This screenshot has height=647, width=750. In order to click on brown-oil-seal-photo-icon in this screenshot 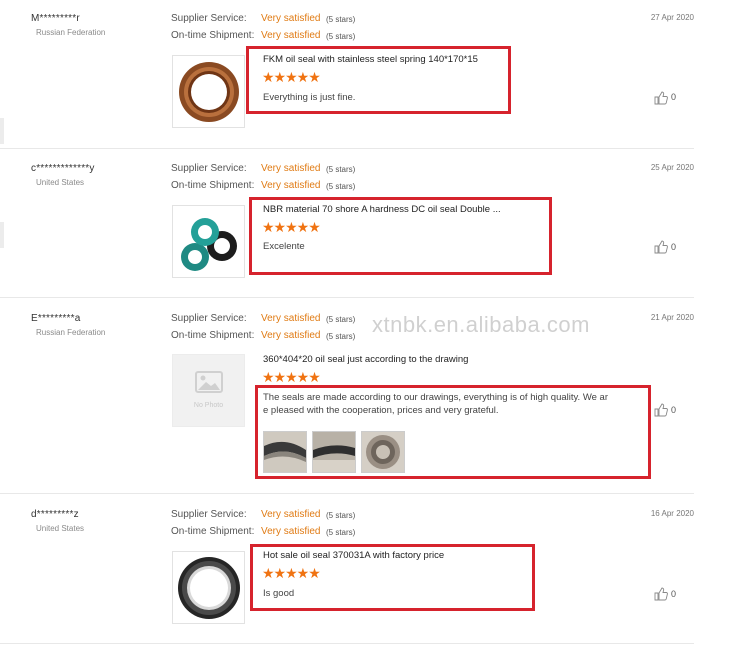, I will do `click(209, 92)`.